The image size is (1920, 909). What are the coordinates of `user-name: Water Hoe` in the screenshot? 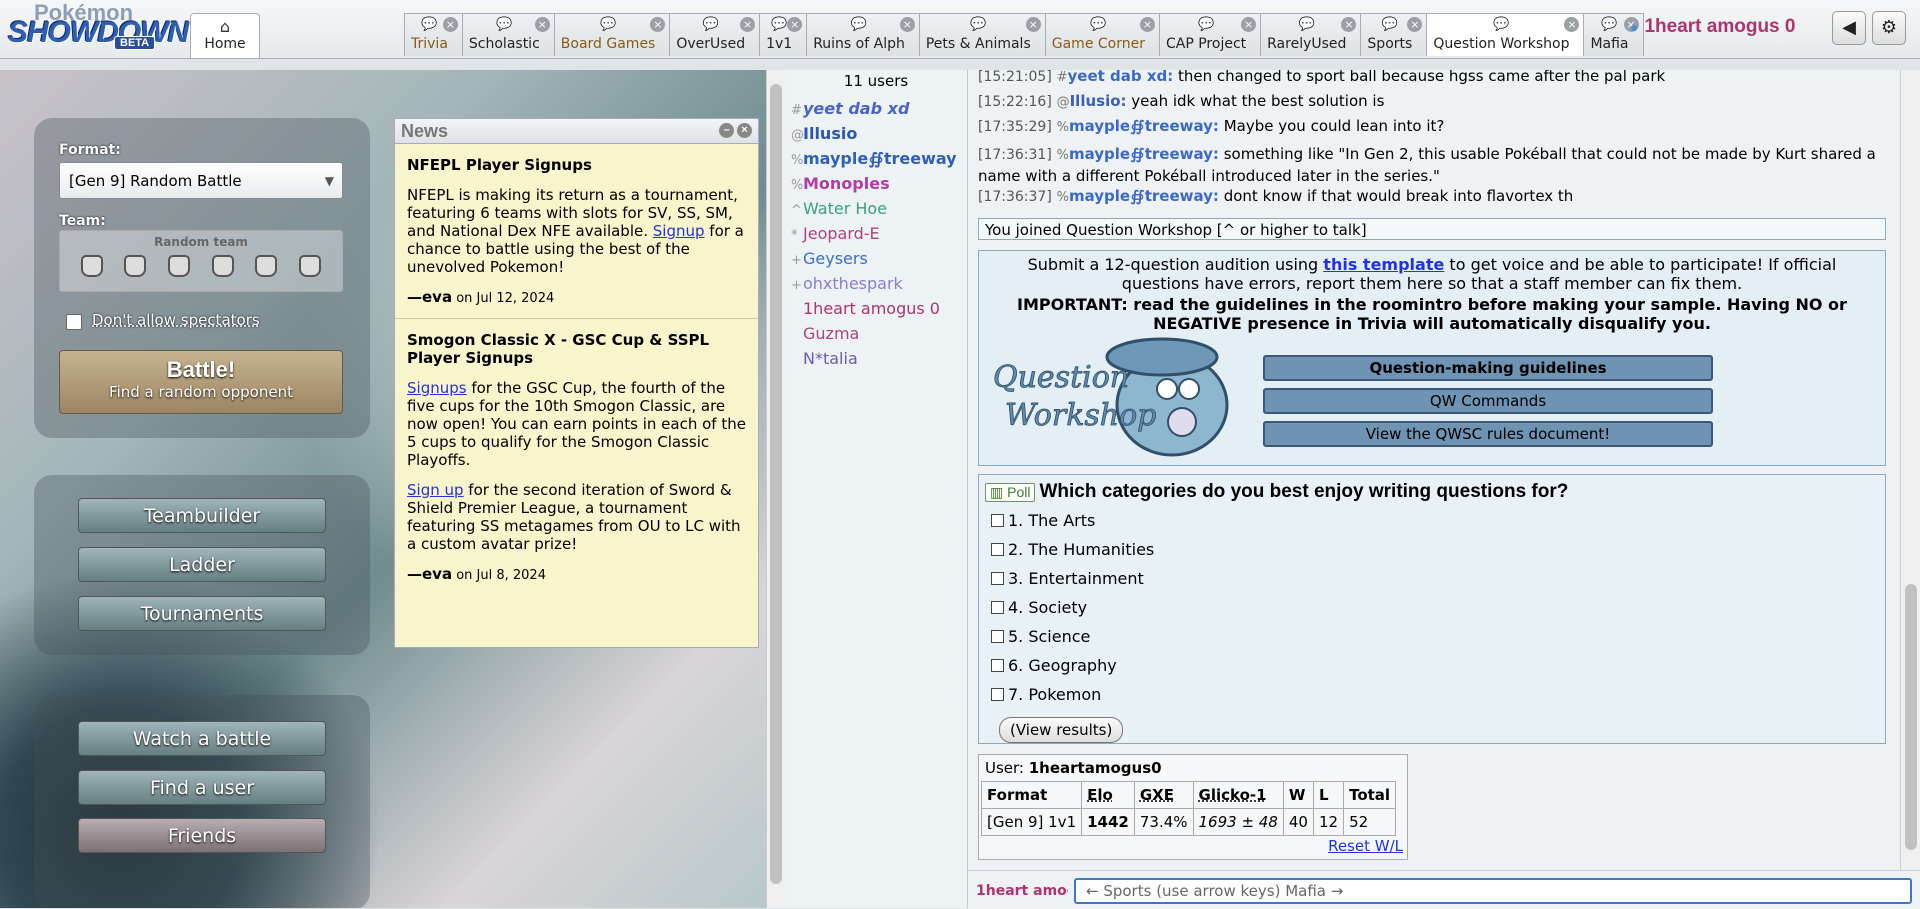 It's located at (845, 208).